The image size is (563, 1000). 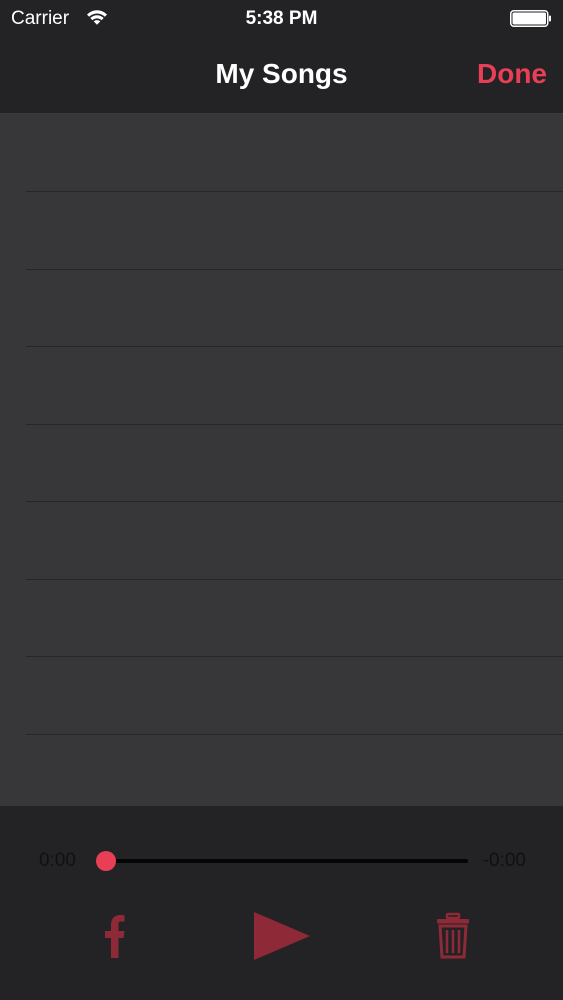 What do you see at coordinates (106, 861) in the screenshot?
I see `progress-thumb` at bounding box center [106, 861].